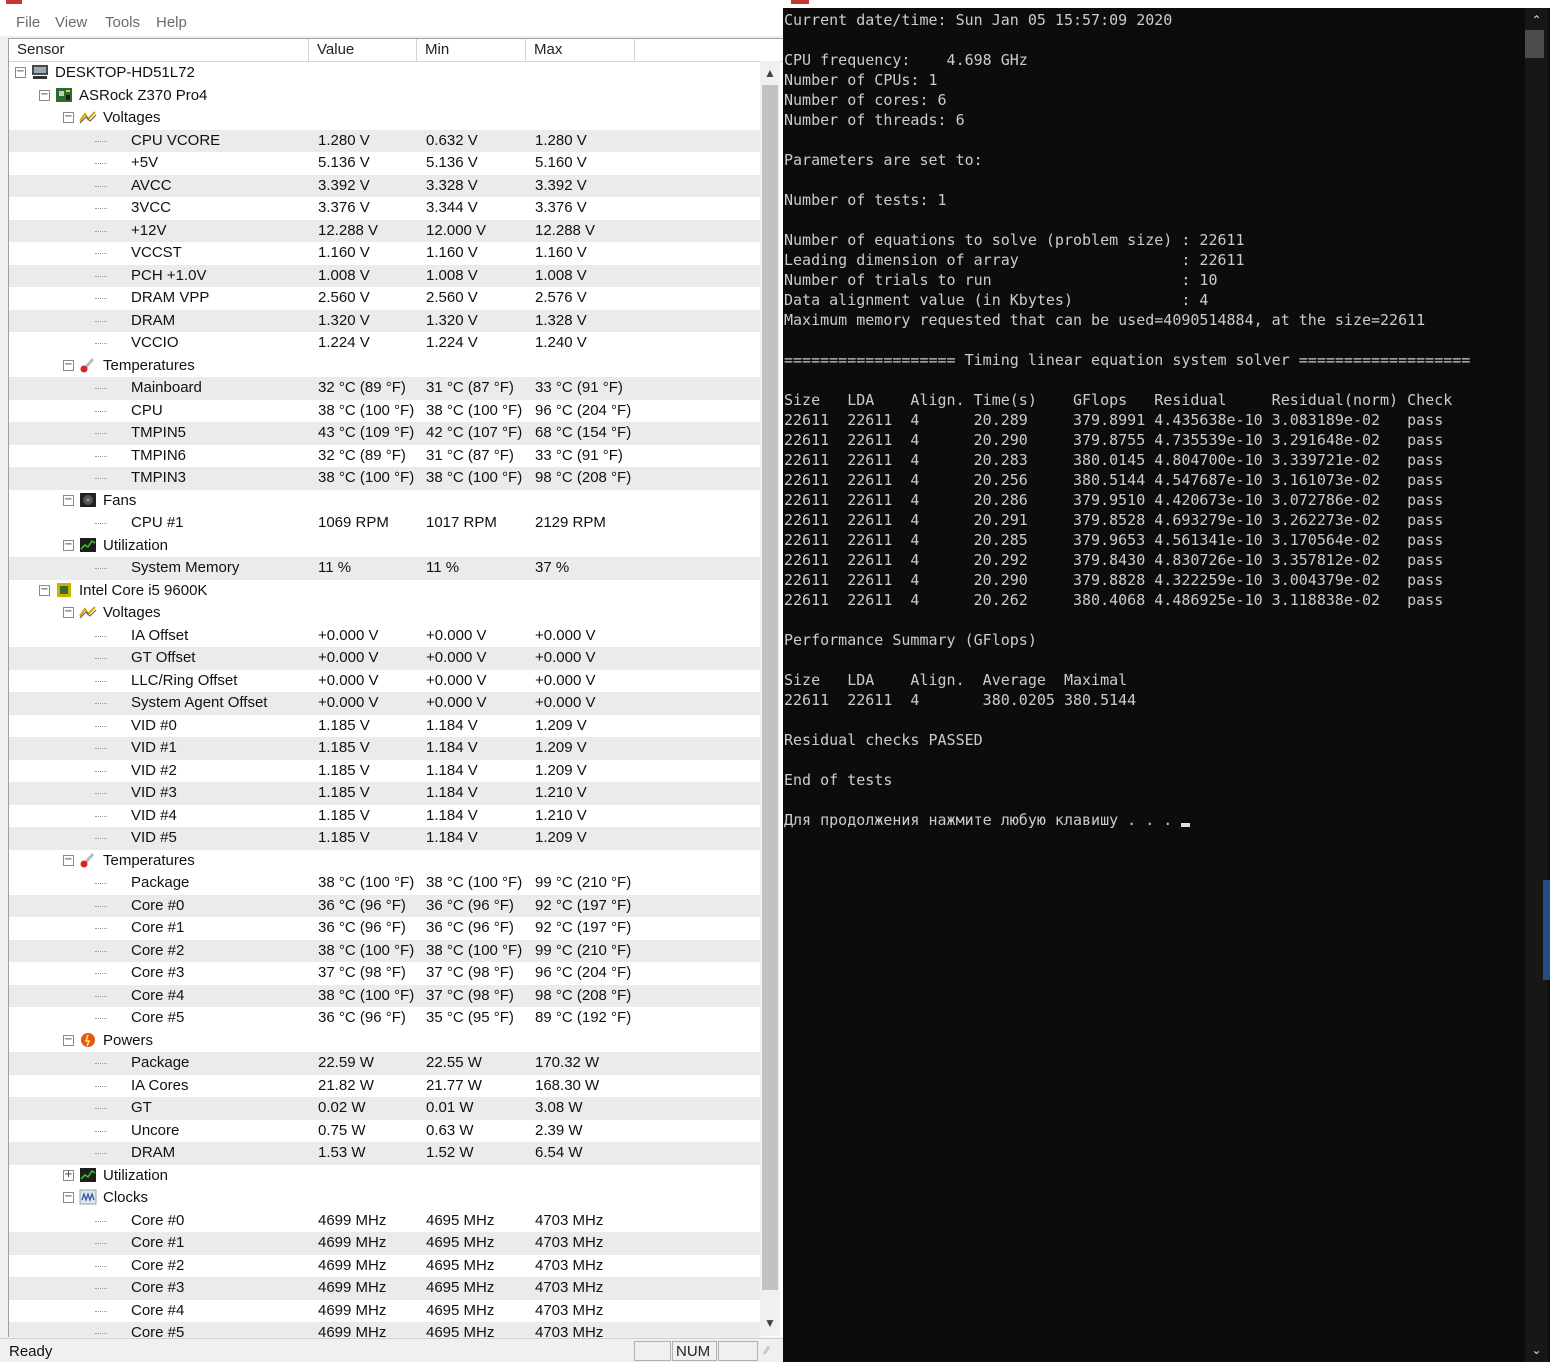 The height and width of the screenshot is (1362, 1550). Describe the element at coordinates (385, 681) in the screenshot. I see `sensor-row: LLC/Ring Offset +0.000 V +0.000 V +0.000 V` at that location.